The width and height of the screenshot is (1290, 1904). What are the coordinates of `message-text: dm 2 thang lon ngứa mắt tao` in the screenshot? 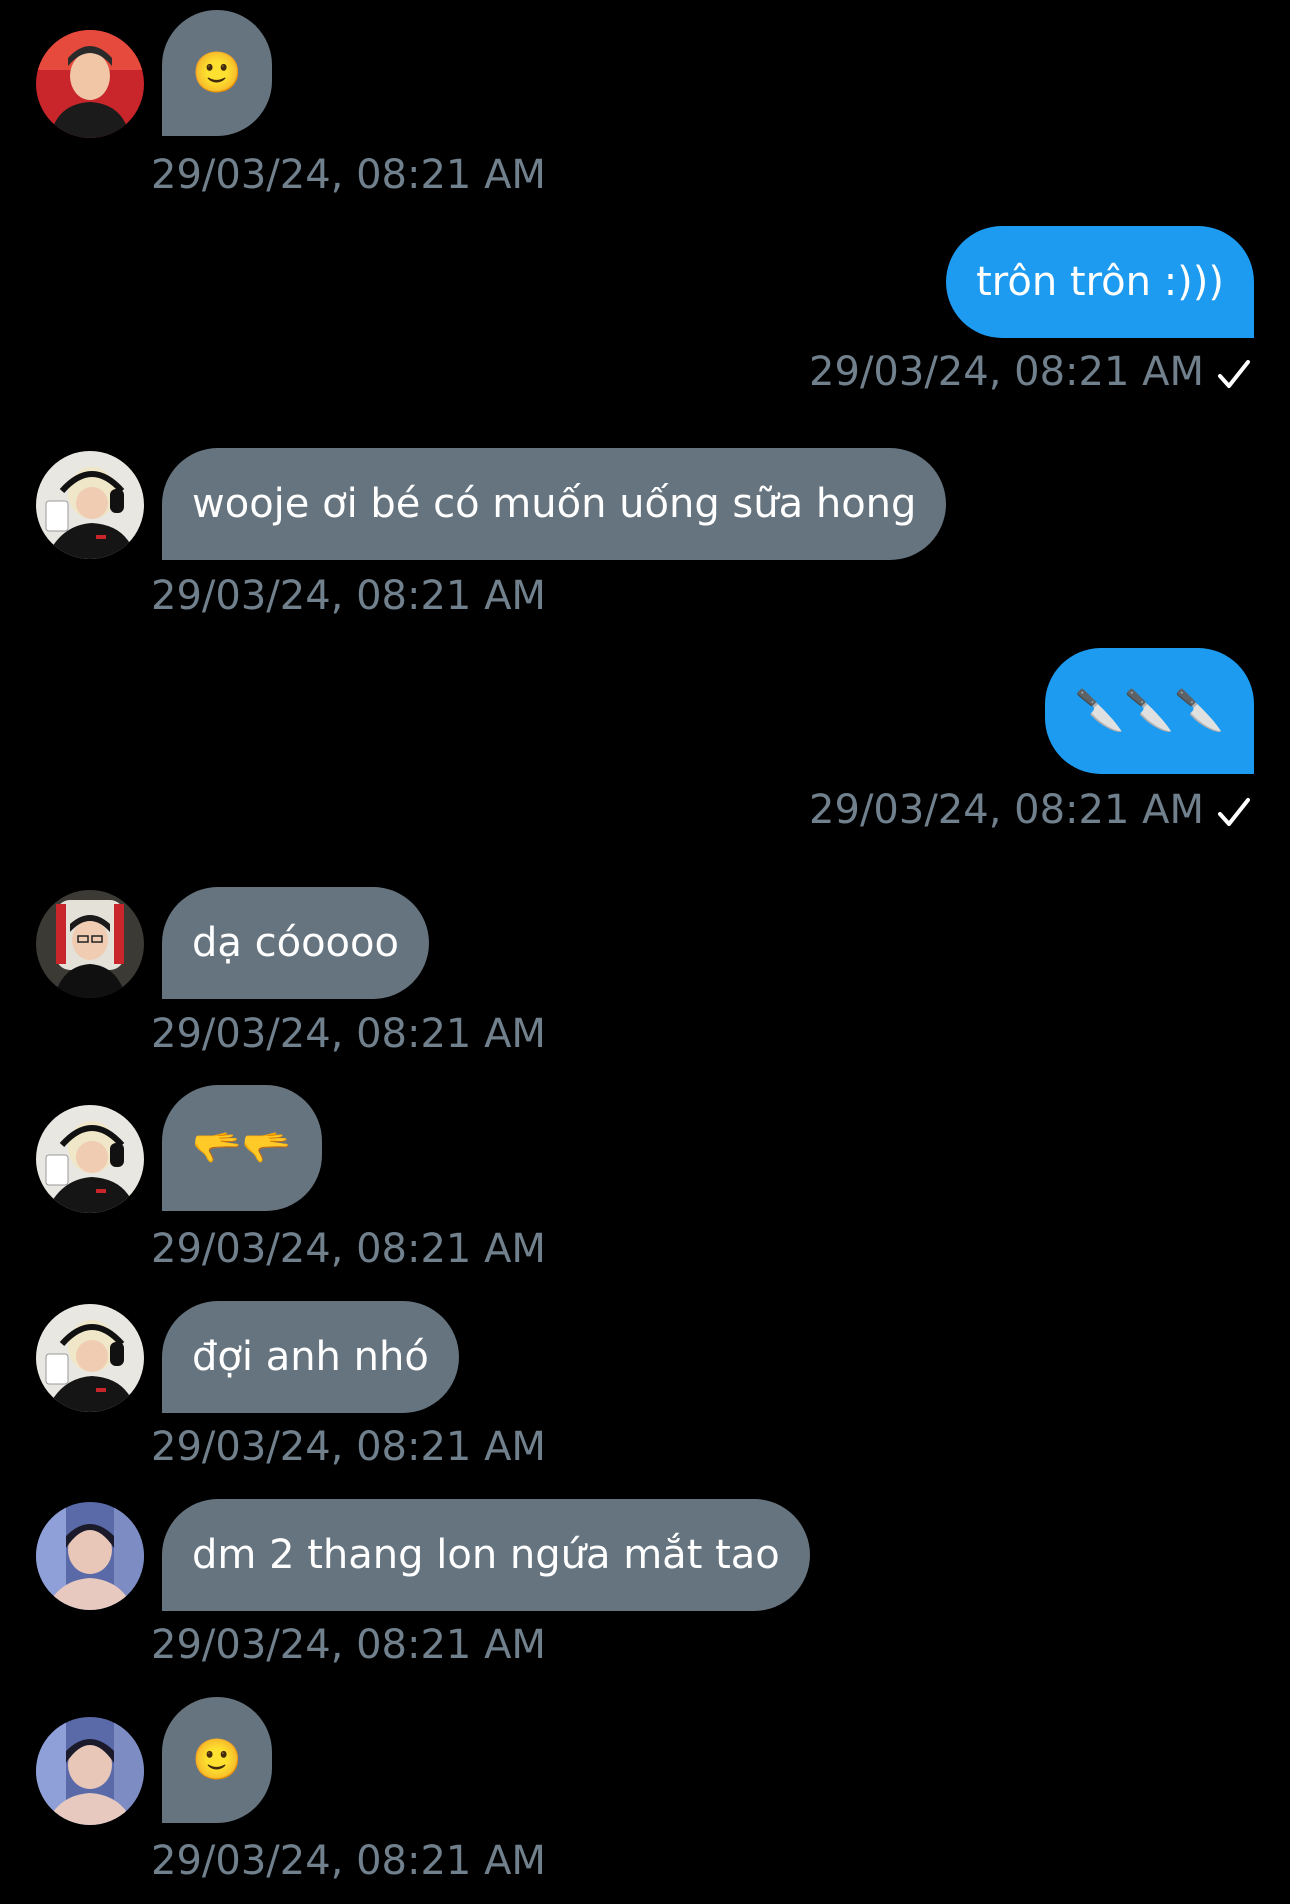 It's located at (486, 1555).